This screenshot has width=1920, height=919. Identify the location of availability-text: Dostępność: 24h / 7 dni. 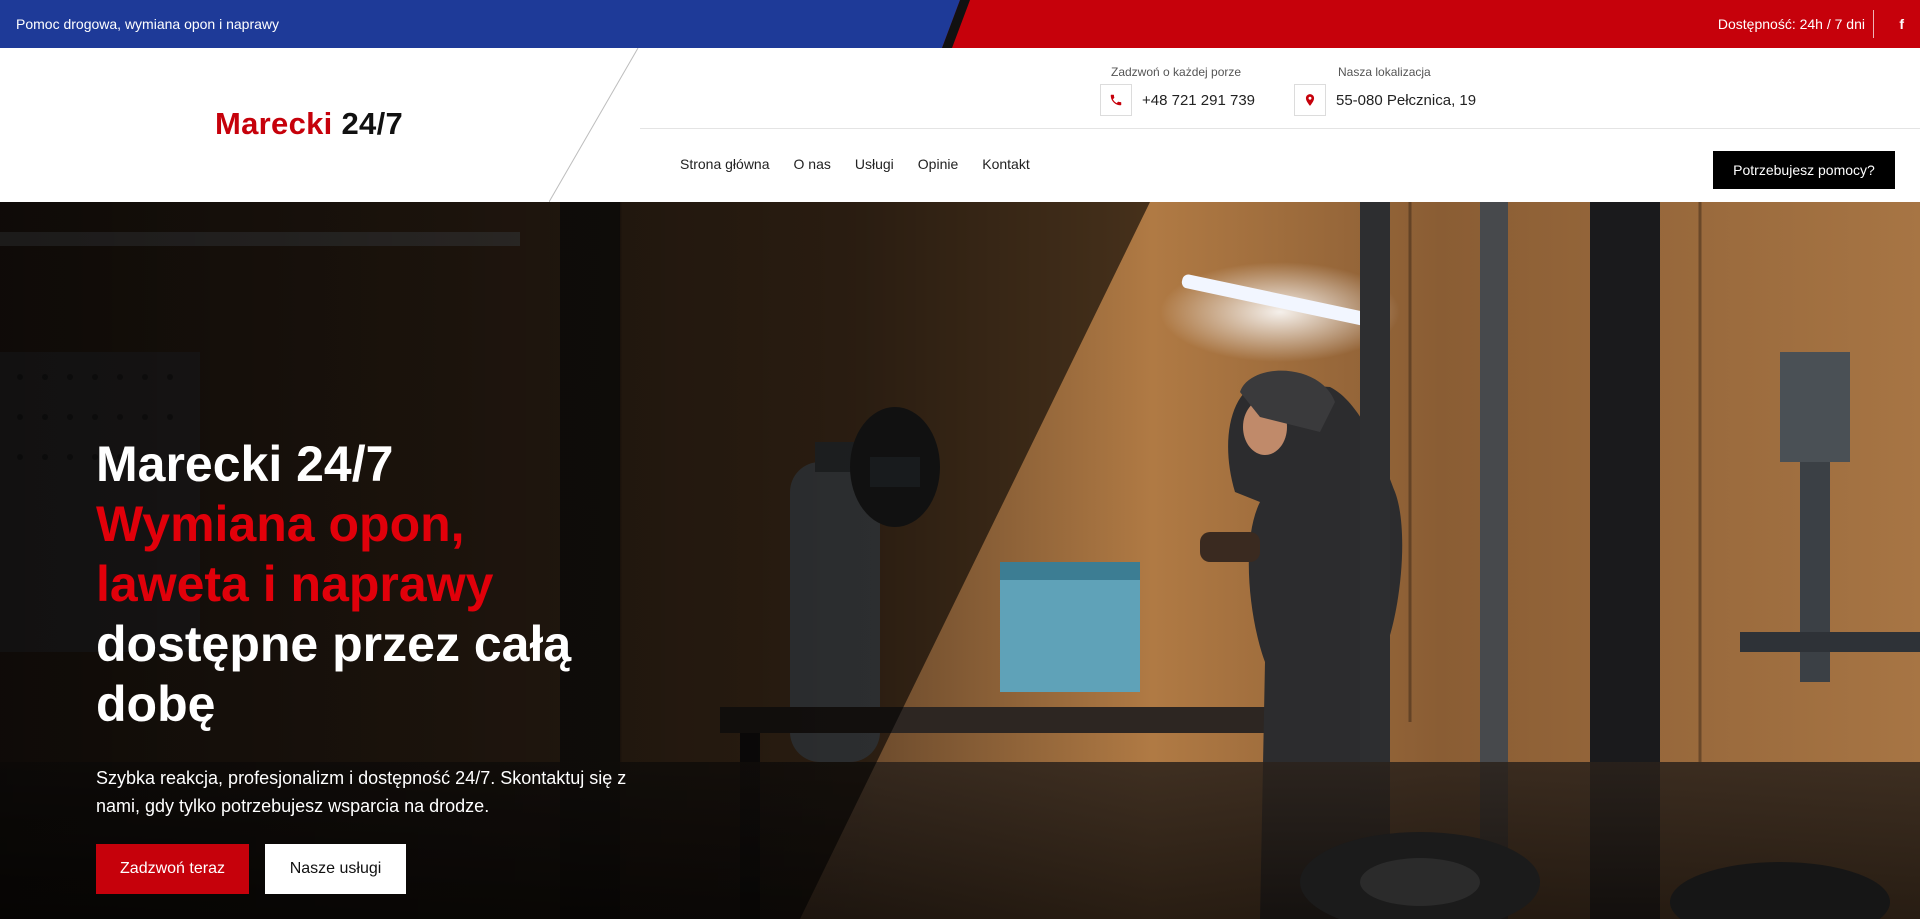
(1791, 24).